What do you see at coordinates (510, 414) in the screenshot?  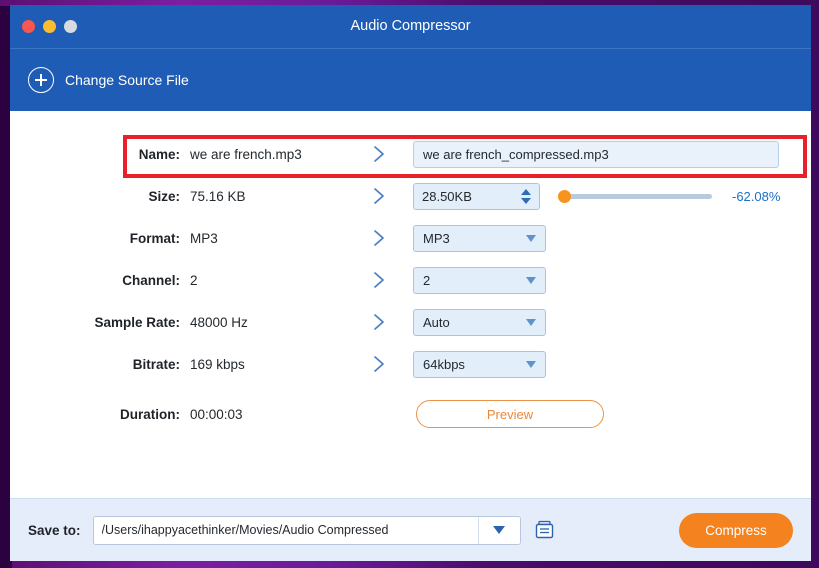 I see `preview-button: Preview` at bounding box center [510, 414].